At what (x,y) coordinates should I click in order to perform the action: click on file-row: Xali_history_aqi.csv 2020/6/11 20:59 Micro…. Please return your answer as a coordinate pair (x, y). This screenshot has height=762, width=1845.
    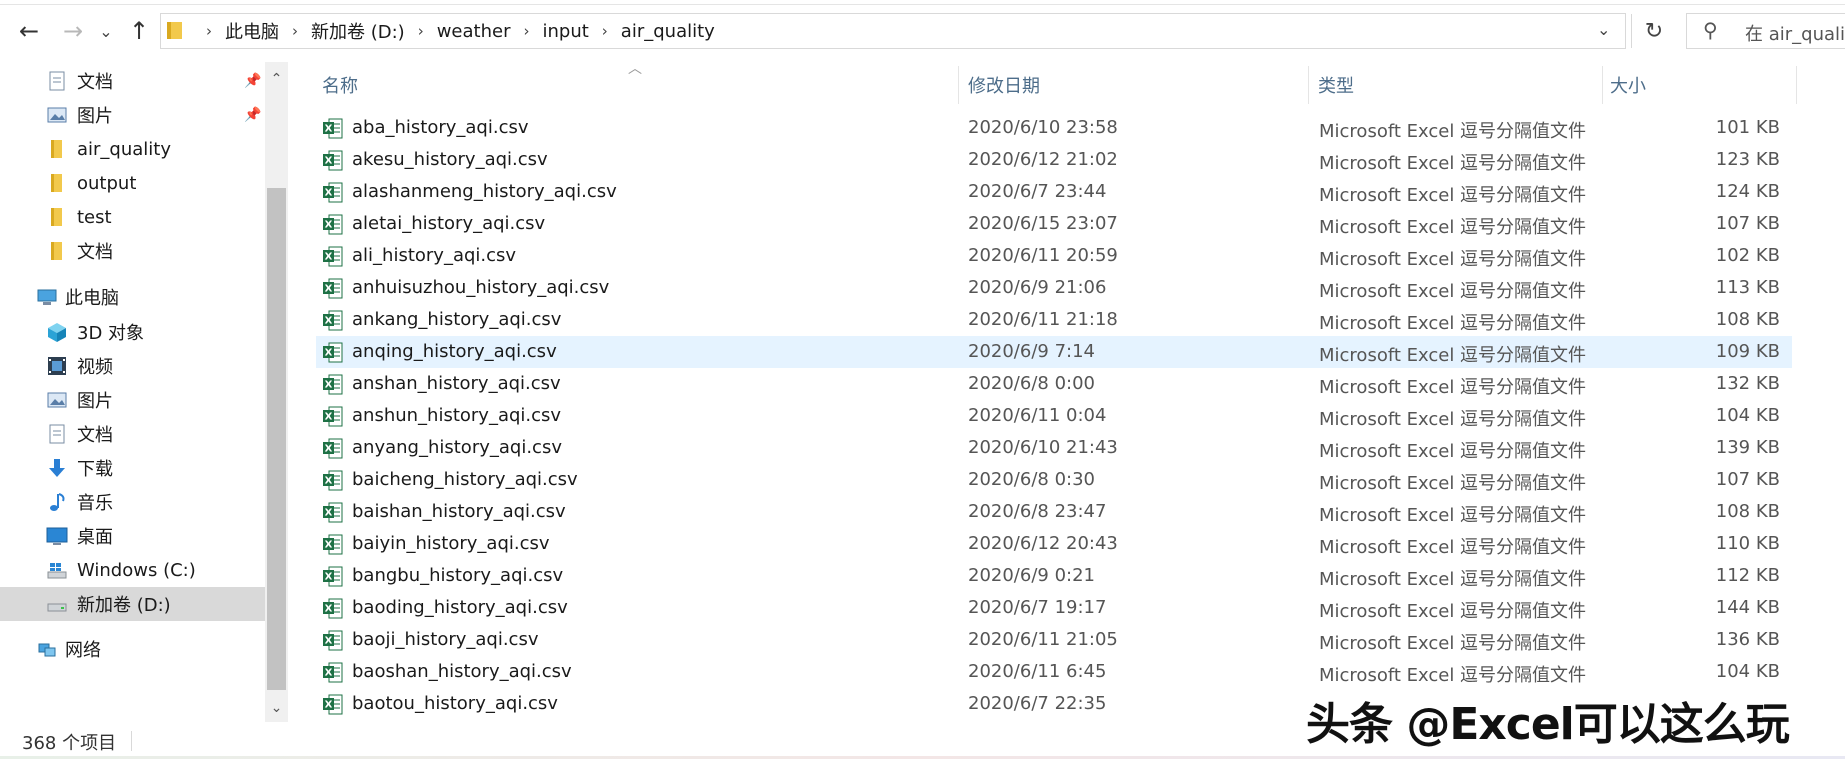
    Looking at the image, I should click on (1054, 256).